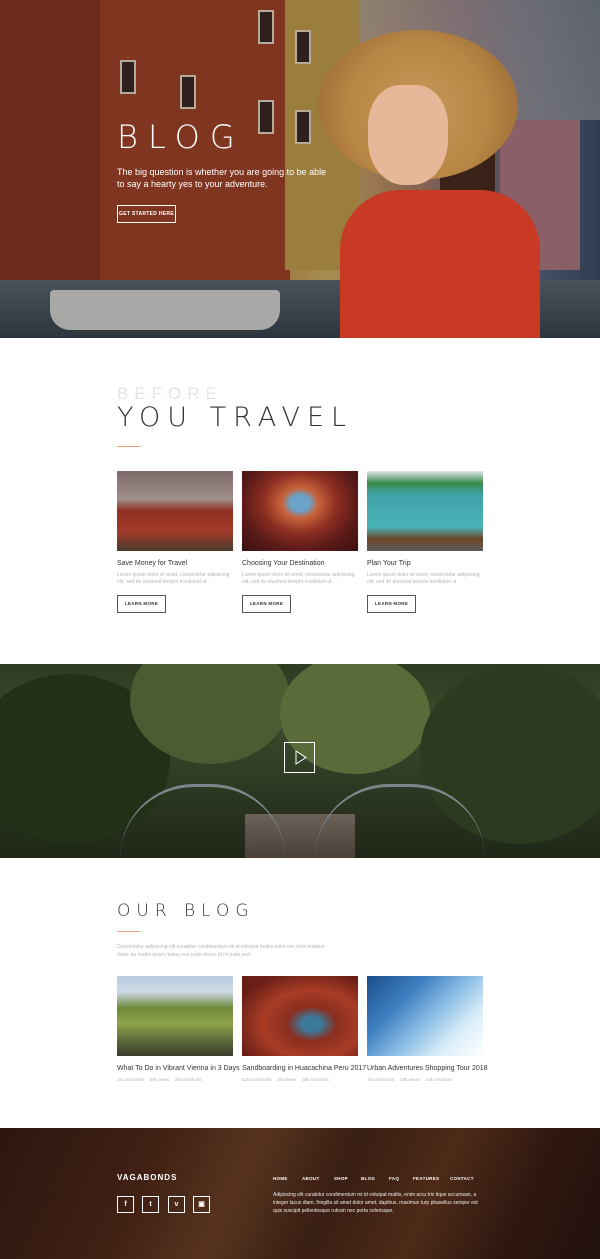 This screenshot has height=1259, width=600. Describe the element at coordinates (304, 1068) in the screenshot. I see `post-title: Sandboarding in Huacachina Peru 2017` at that location.